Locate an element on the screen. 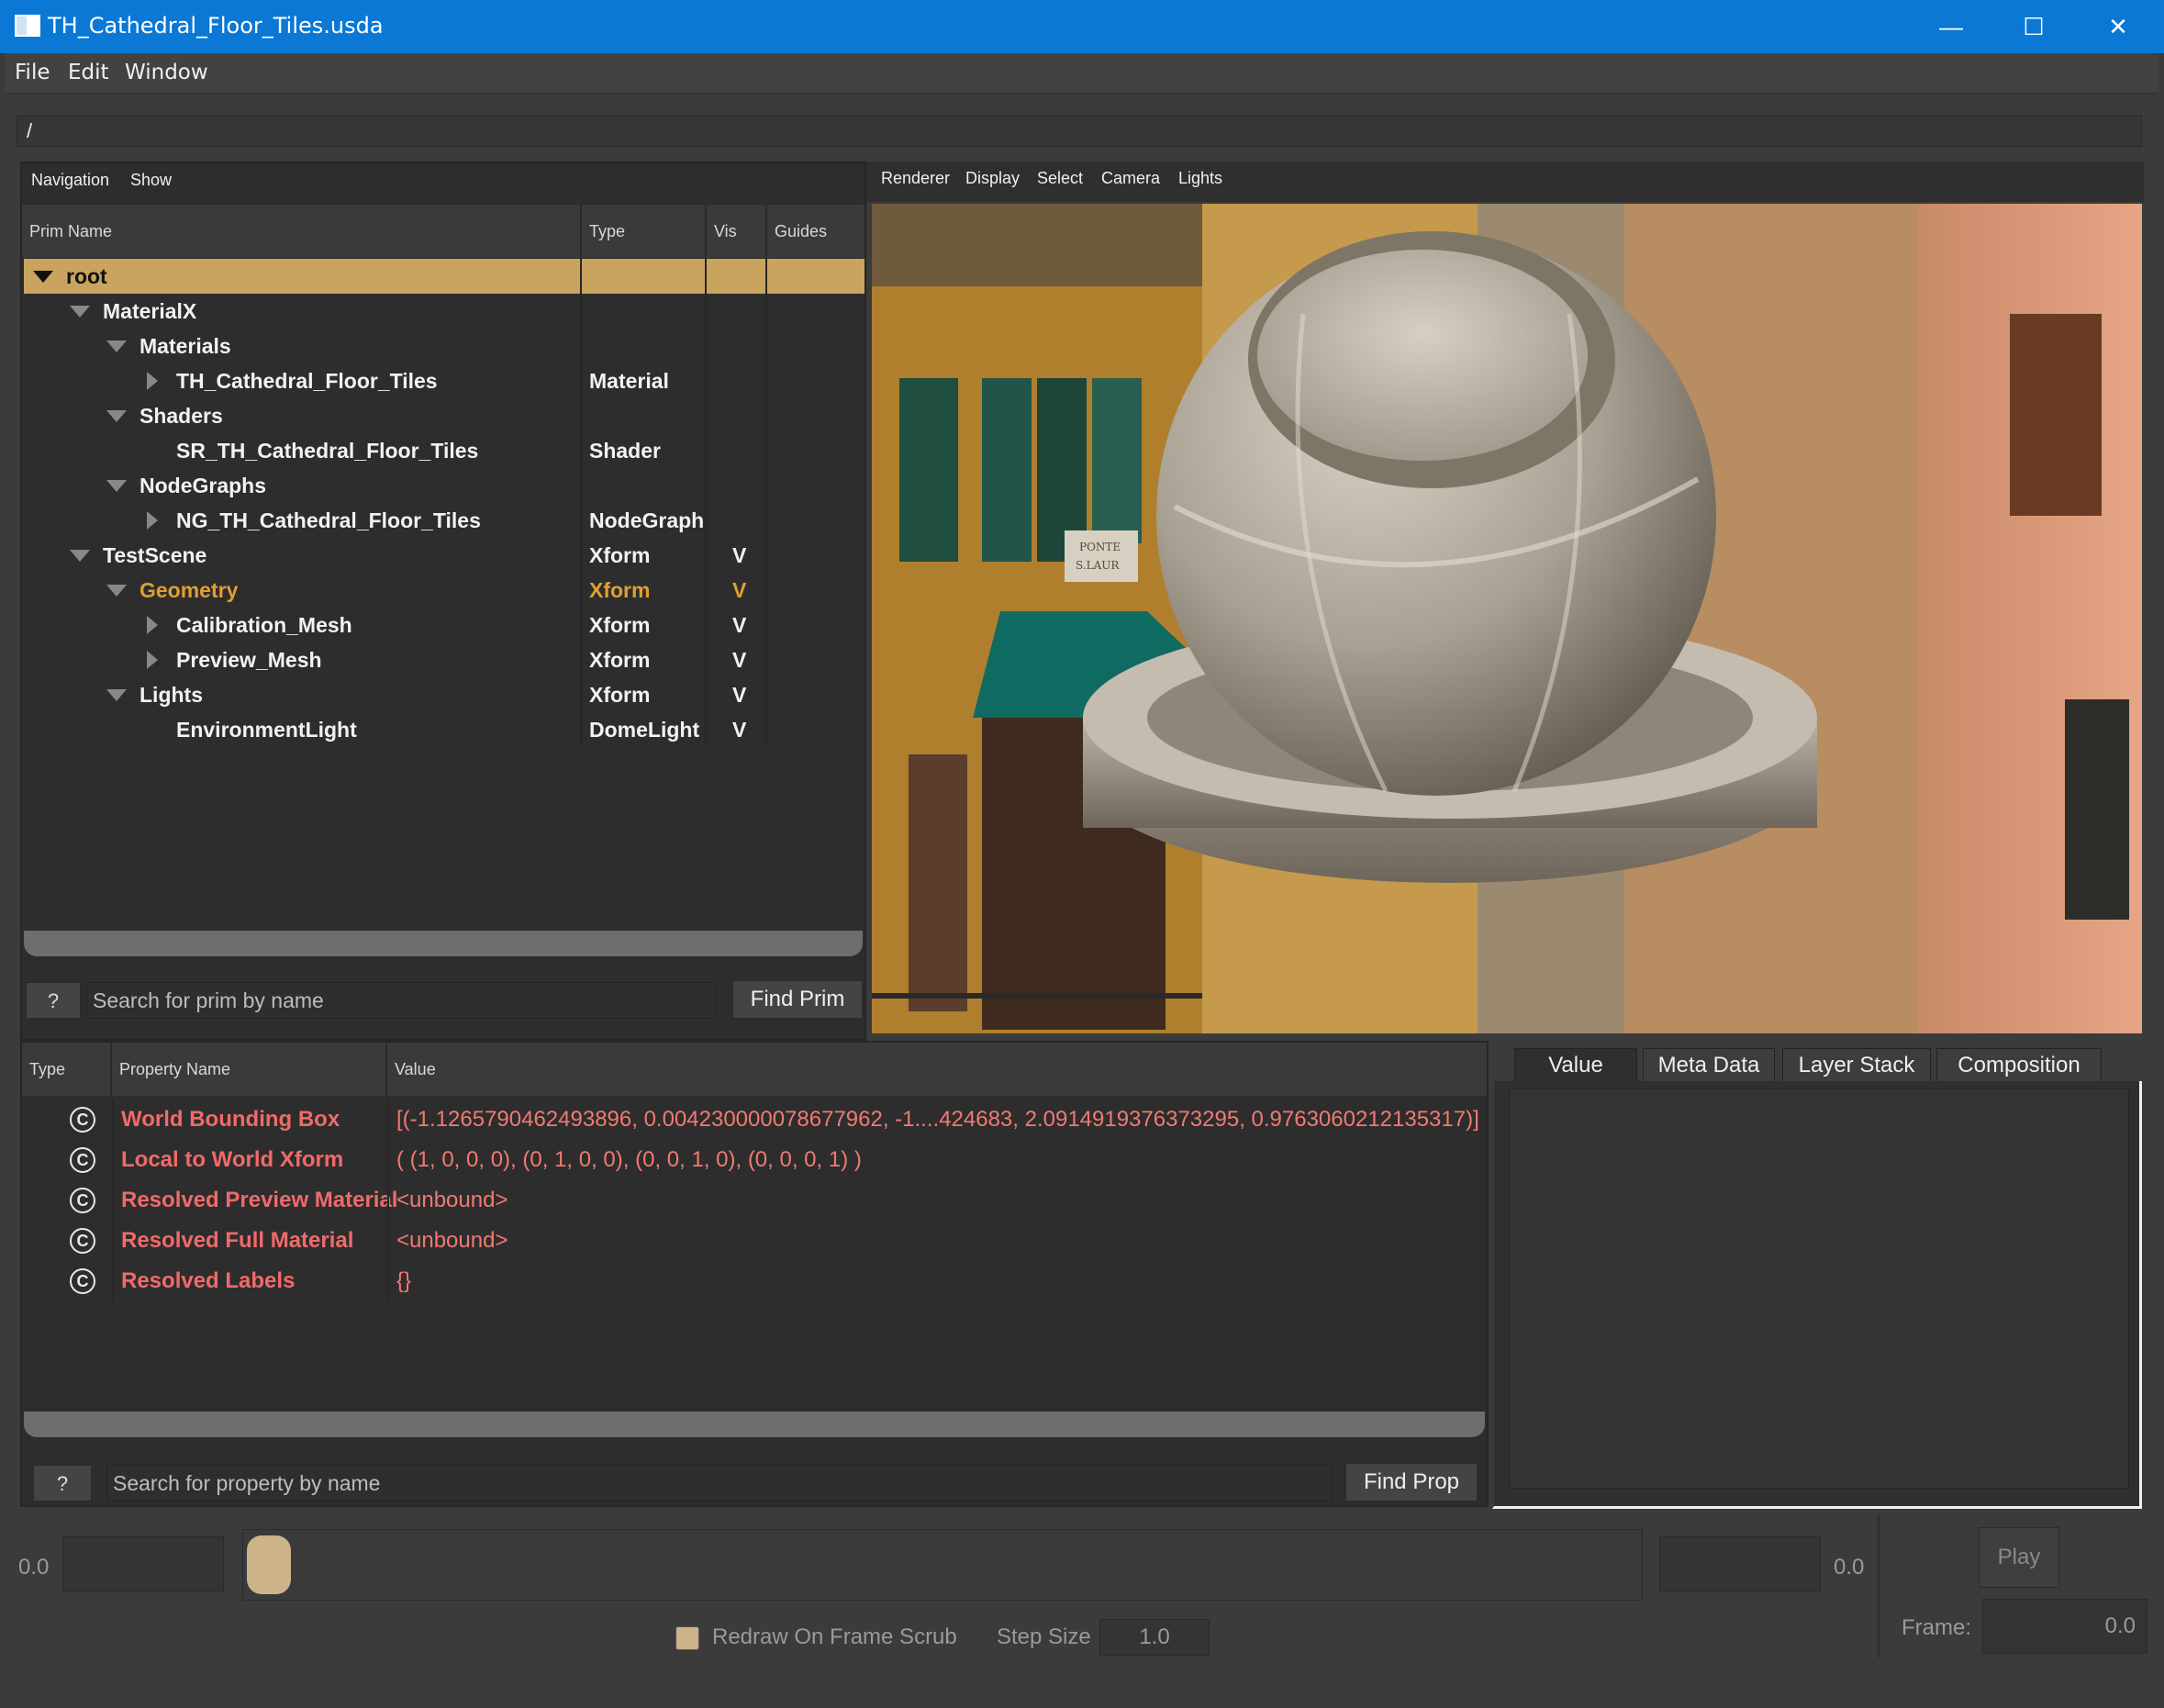 The image size is (2164, 1708). prim-name: SR_TH_Cathedral_Floor_Tiles is located at coordinates (327, 451).